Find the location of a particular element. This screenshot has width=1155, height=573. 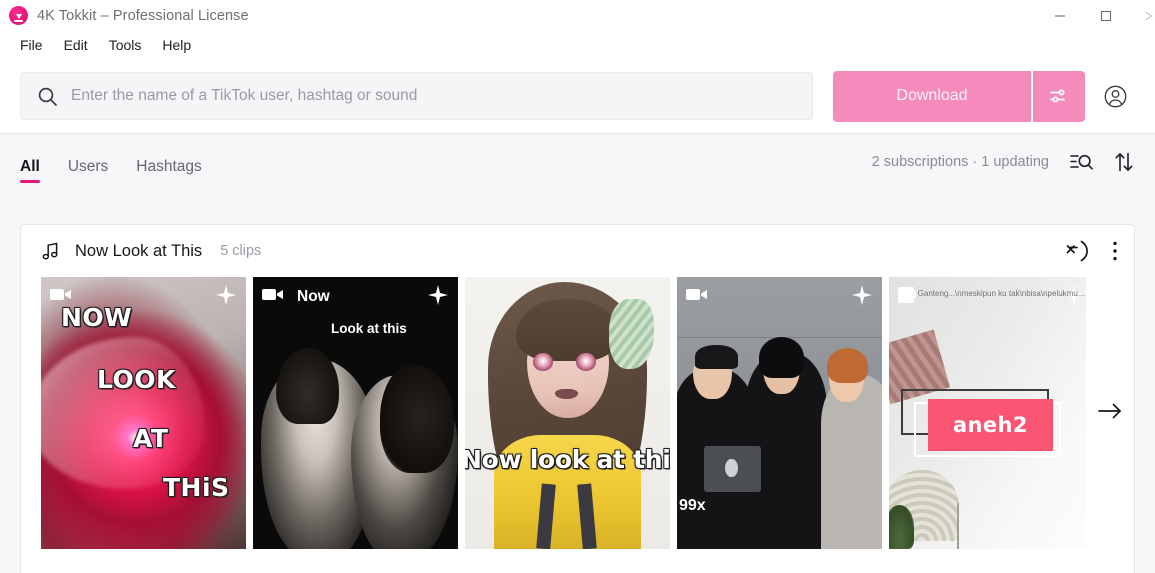

maximize-icon is located at coordinates (1106, 15).